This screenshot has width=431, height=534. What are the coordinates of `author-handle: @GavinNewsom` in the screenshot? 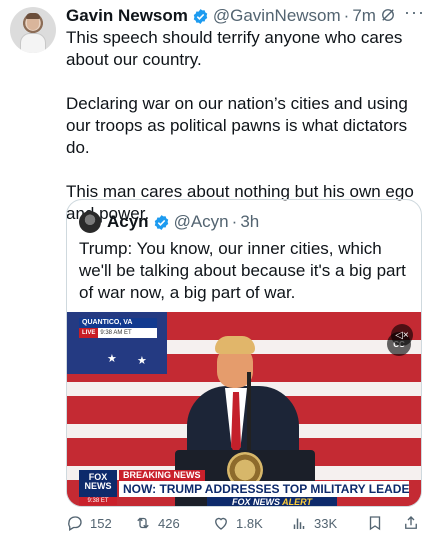 It's located at (277, 16).